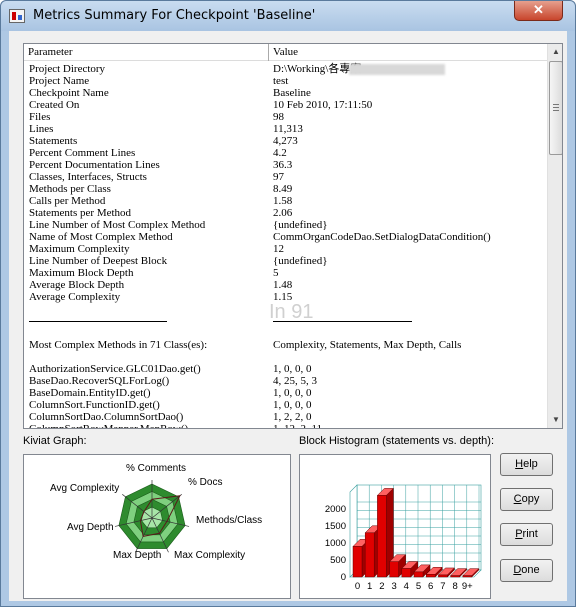 This screenshot has width=576, height=607. I want to click on value-cell: 1, 12, 2, 11, so click(298, 426).